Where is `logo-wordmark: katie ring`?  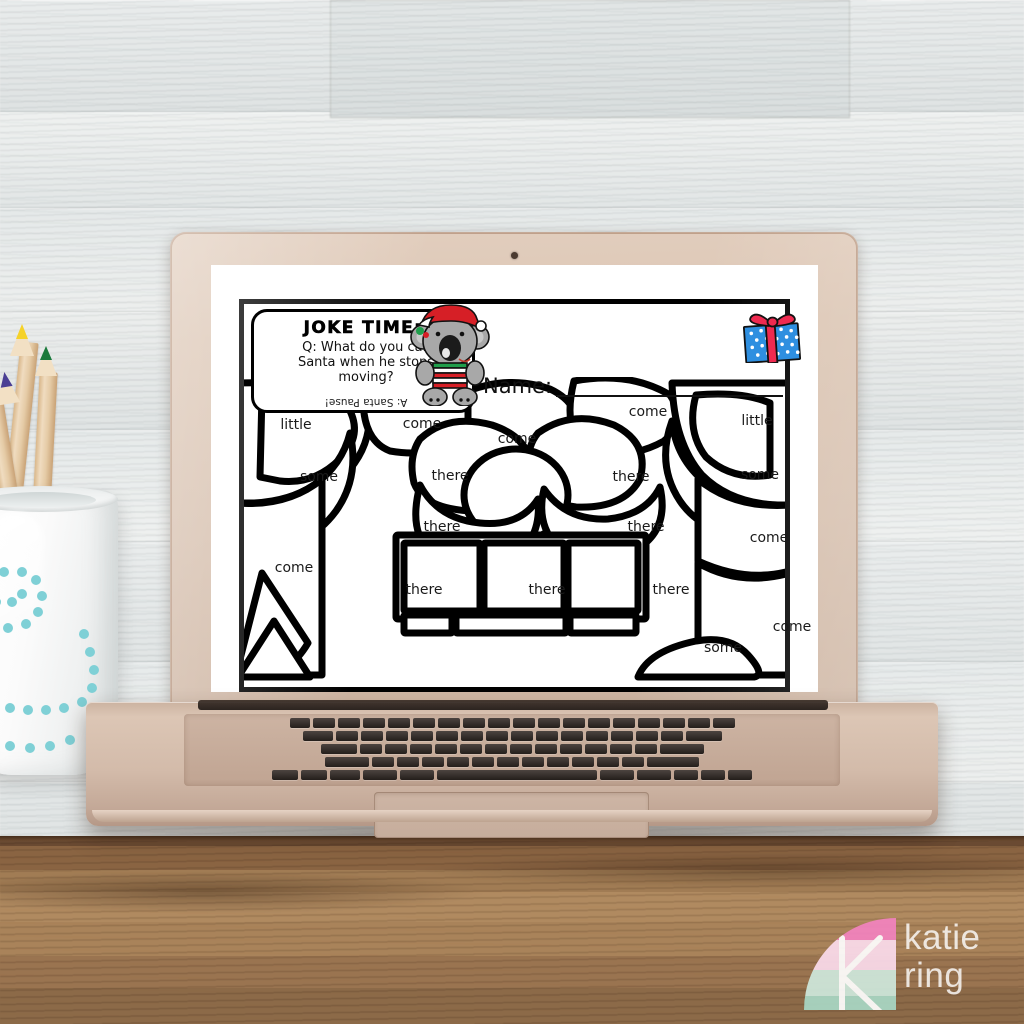 logo-wordmark: katie ring is located at coordinates (960, 964).